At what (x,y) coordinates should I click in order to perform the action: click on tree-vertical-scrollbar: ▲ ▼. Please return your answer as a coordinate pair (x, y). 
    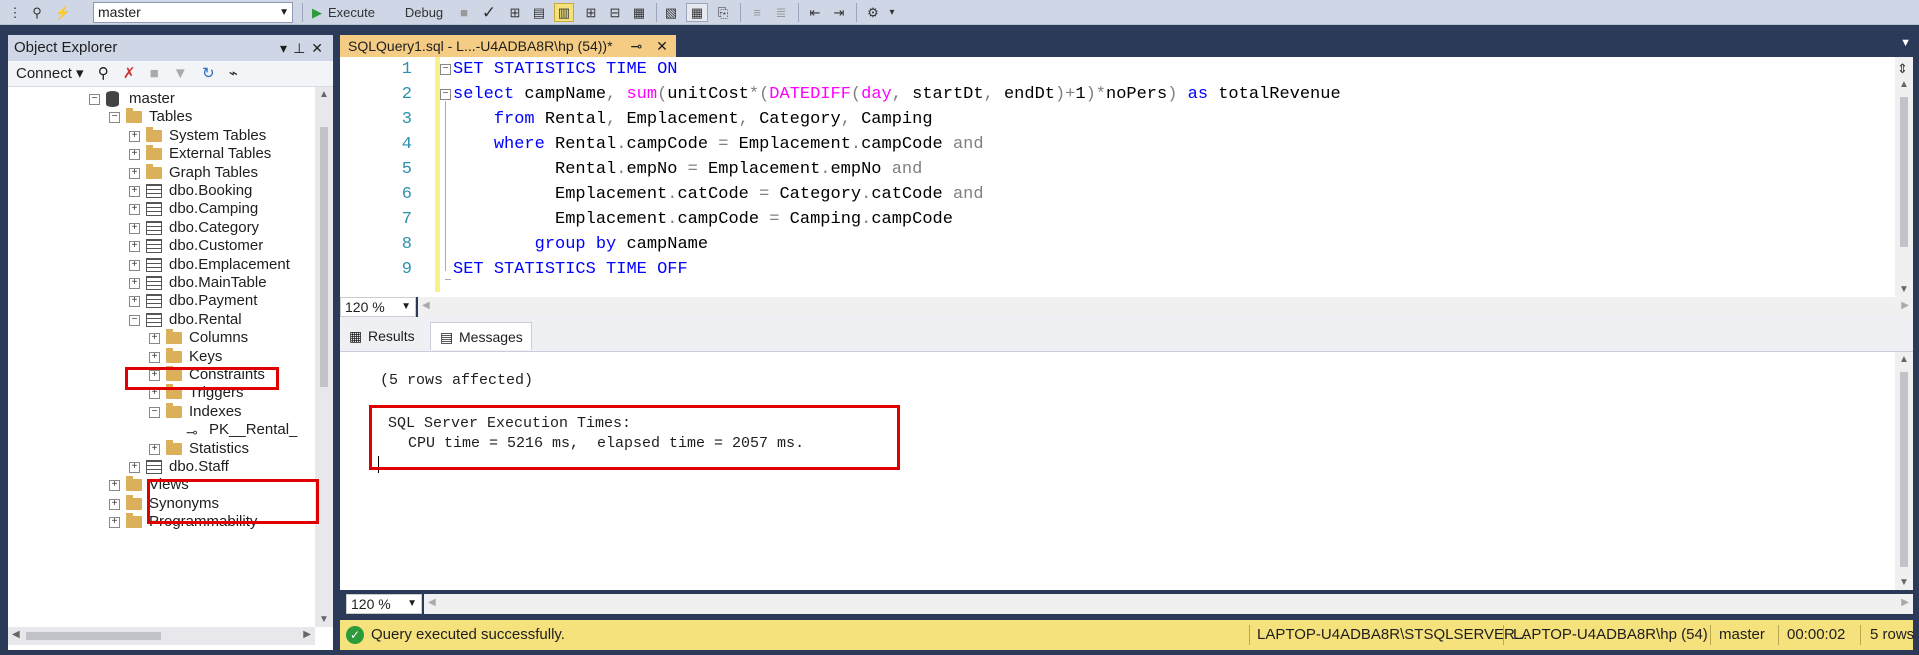
    Looking at the image, I should click on (324, 357).